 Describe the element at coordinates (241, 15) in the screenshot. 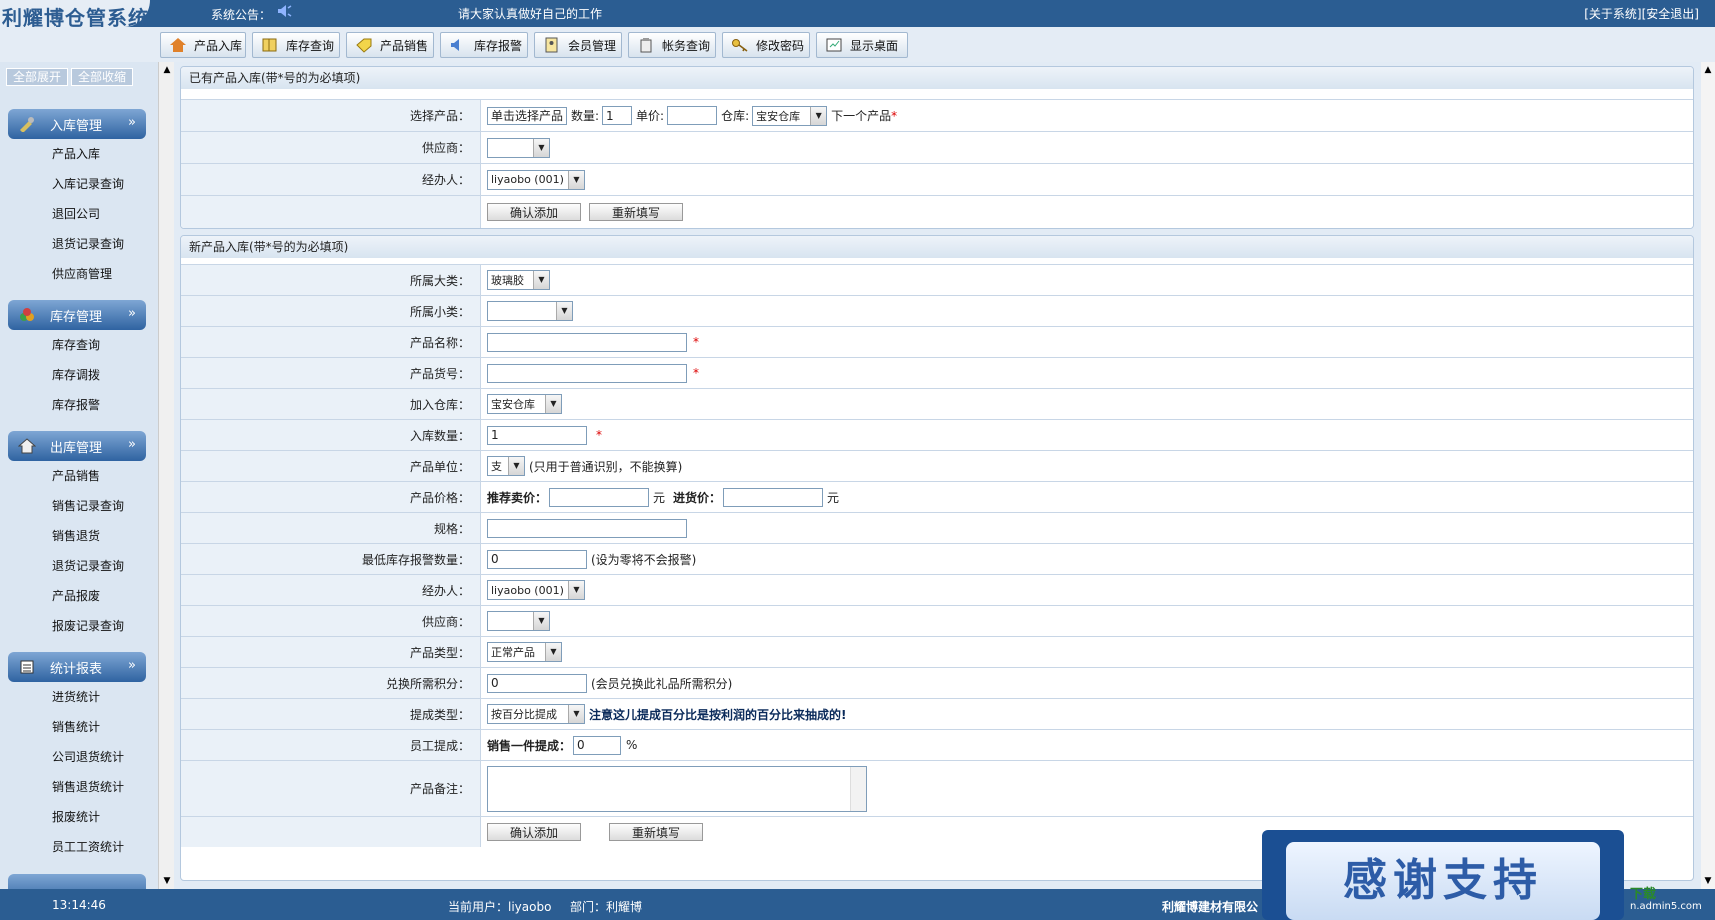

I see `notice-label: 系统公告：` at that location.